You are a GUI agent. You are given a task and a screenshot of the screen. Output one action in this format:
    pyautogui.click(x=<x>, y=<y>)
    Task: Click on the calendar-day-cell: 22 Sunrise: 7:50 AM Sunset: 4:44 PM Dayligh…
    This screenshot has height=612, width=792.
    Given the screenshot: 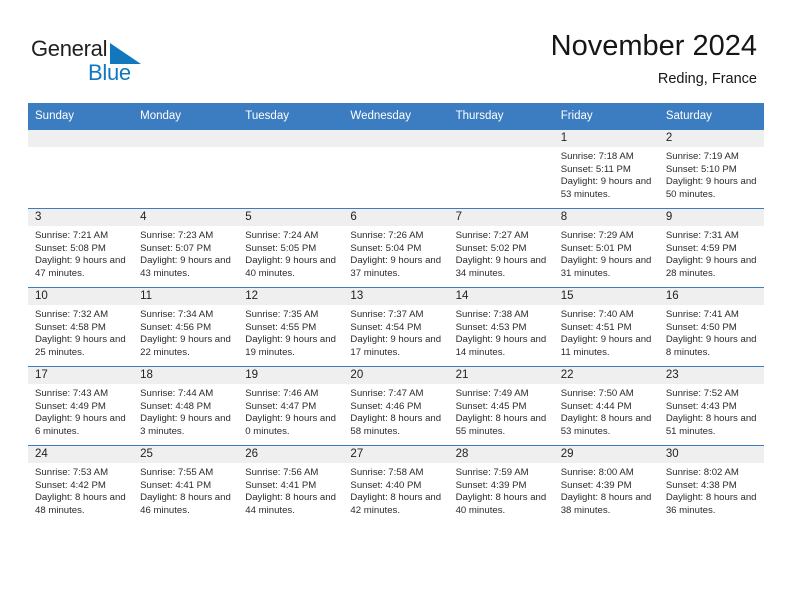 What is the action you would take?
    pyautogui.click(x=606, y=406)
    